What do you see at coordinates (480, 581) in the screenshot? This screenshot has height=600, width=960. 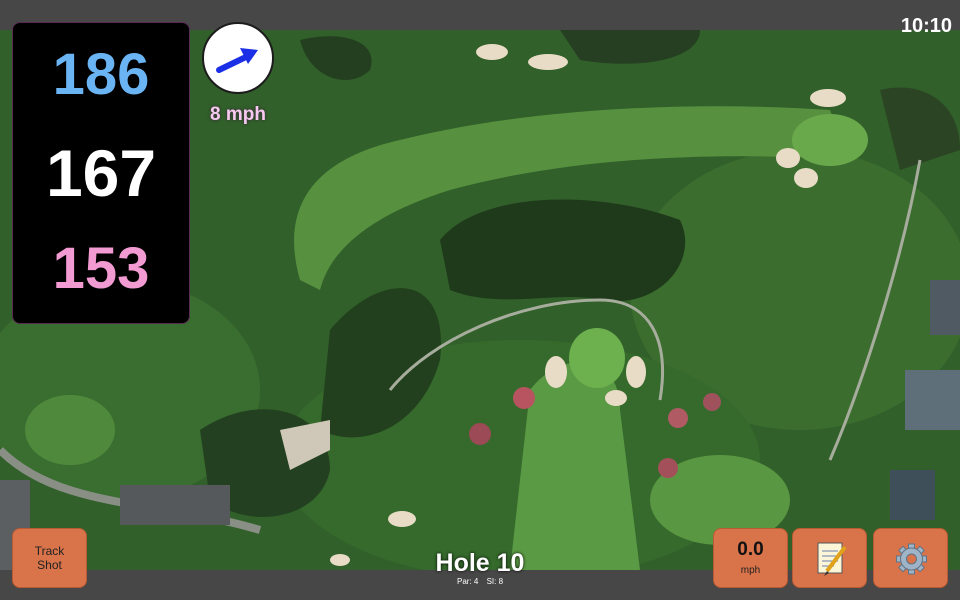 I see `hole-info: Par: 4 SI: 8` at bounding box center [480, 581].